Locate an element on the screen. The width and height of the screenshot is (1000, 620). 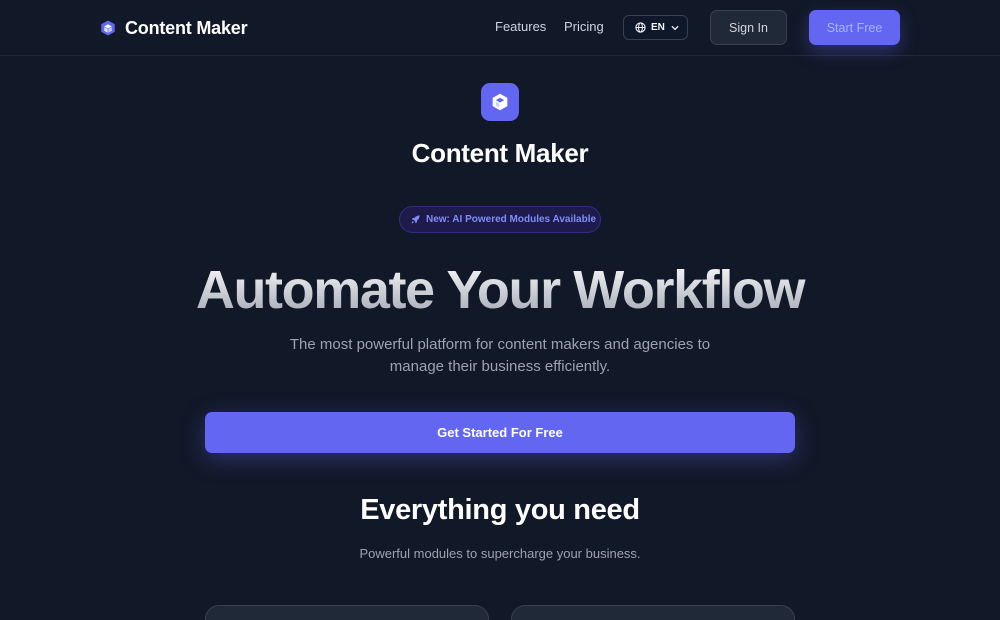
announcement-badge: New: AI Powered Modules Available is located at coordinates (500, 219).